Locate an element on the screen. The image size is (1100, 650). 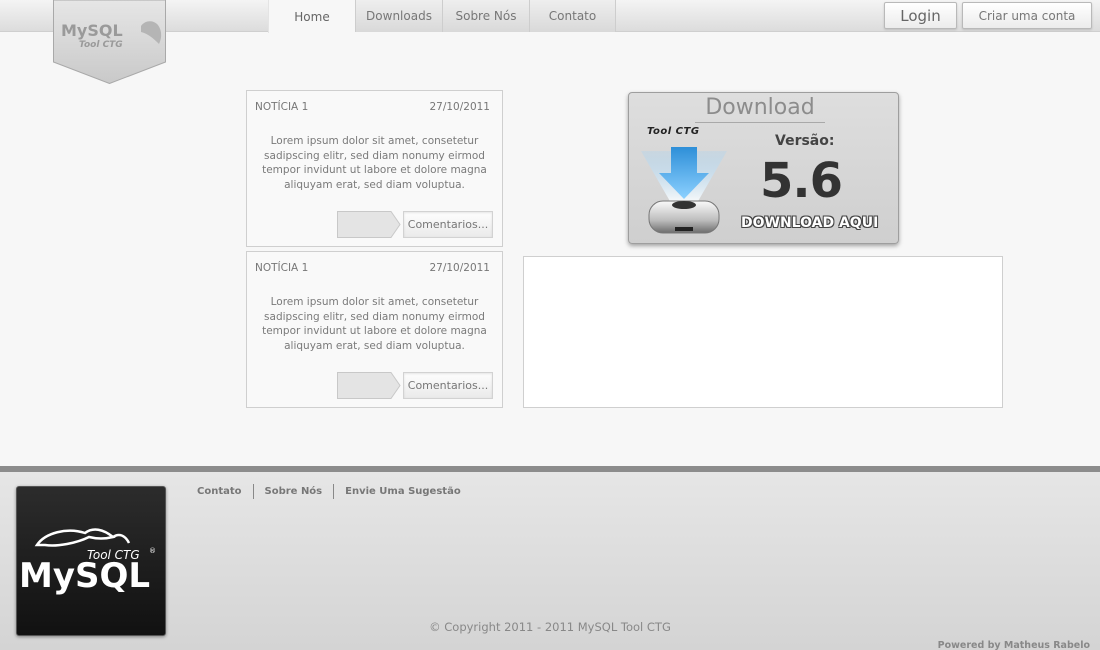
footer-link-sobre-nos: Sobre Nós is located at coordinates (293, 491).